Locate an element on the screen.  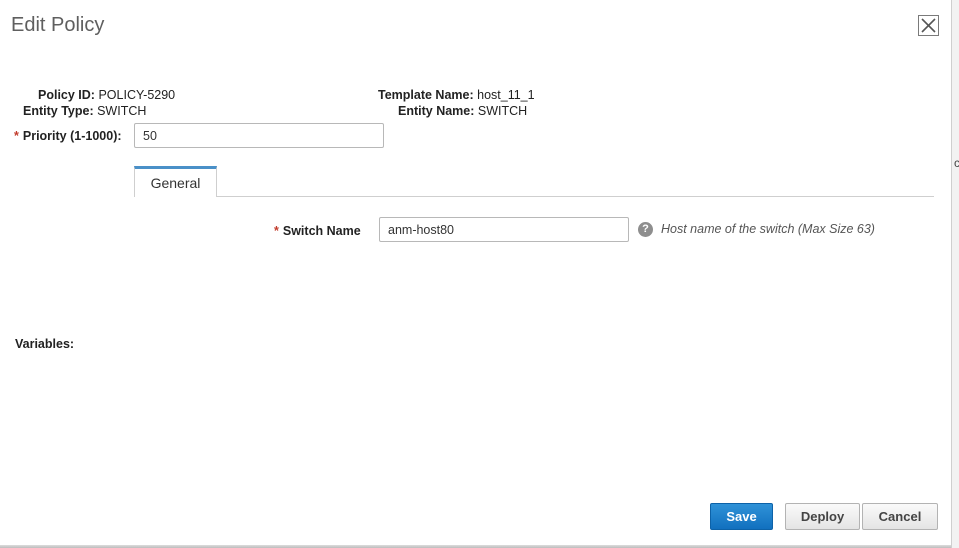
switch-name-label: * Switch Name is located at coordinates (317, 231).